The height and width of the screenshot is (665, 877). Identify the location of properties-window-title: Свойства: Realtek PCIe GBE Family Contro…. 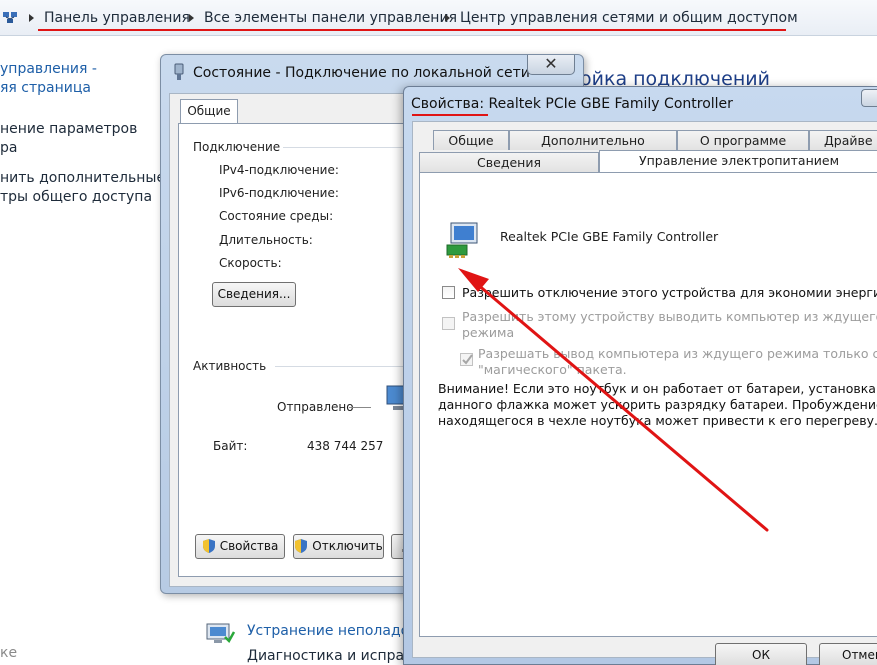
(572, 104).